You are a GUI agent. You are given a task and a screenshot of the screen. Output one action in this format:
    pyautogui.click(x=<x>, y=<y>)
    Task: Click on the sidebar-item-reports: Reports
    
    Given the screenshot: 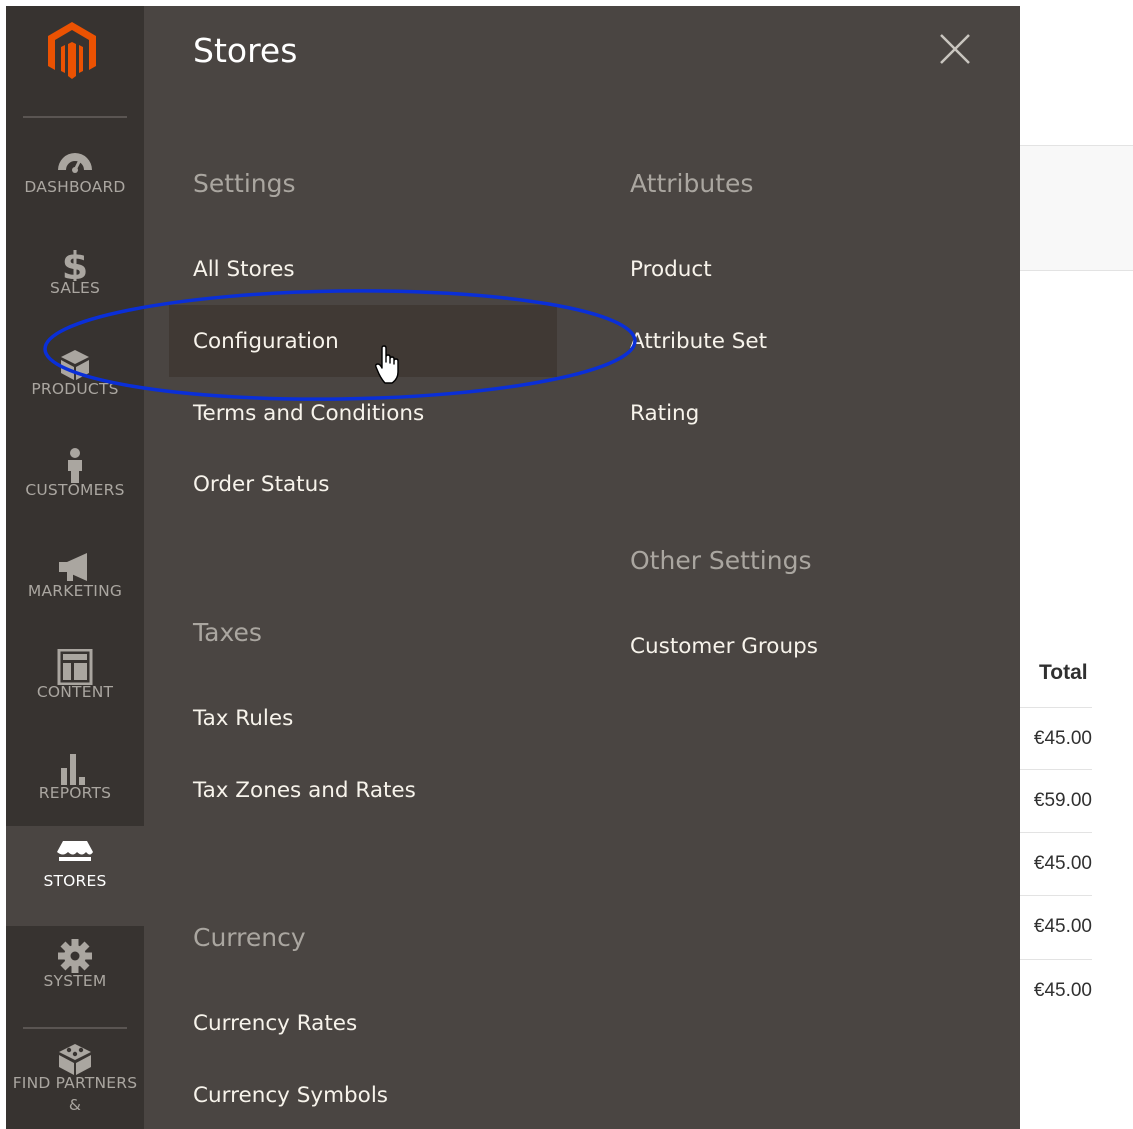 What is the action you would take?
    pyautogui.click(x=75, y=788)
    